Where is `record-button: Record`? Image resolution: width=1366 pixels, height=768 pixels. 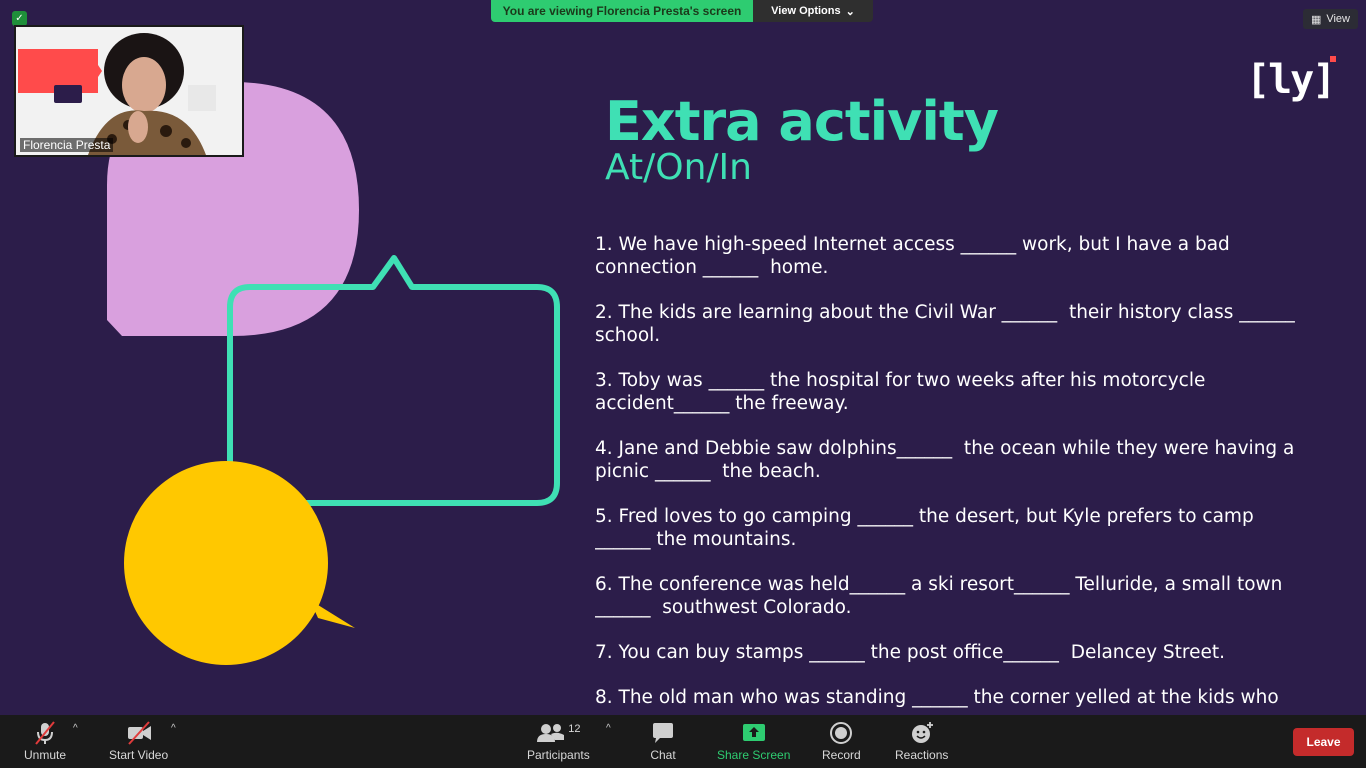 record-button: Record is located at coordinates (841, 741).